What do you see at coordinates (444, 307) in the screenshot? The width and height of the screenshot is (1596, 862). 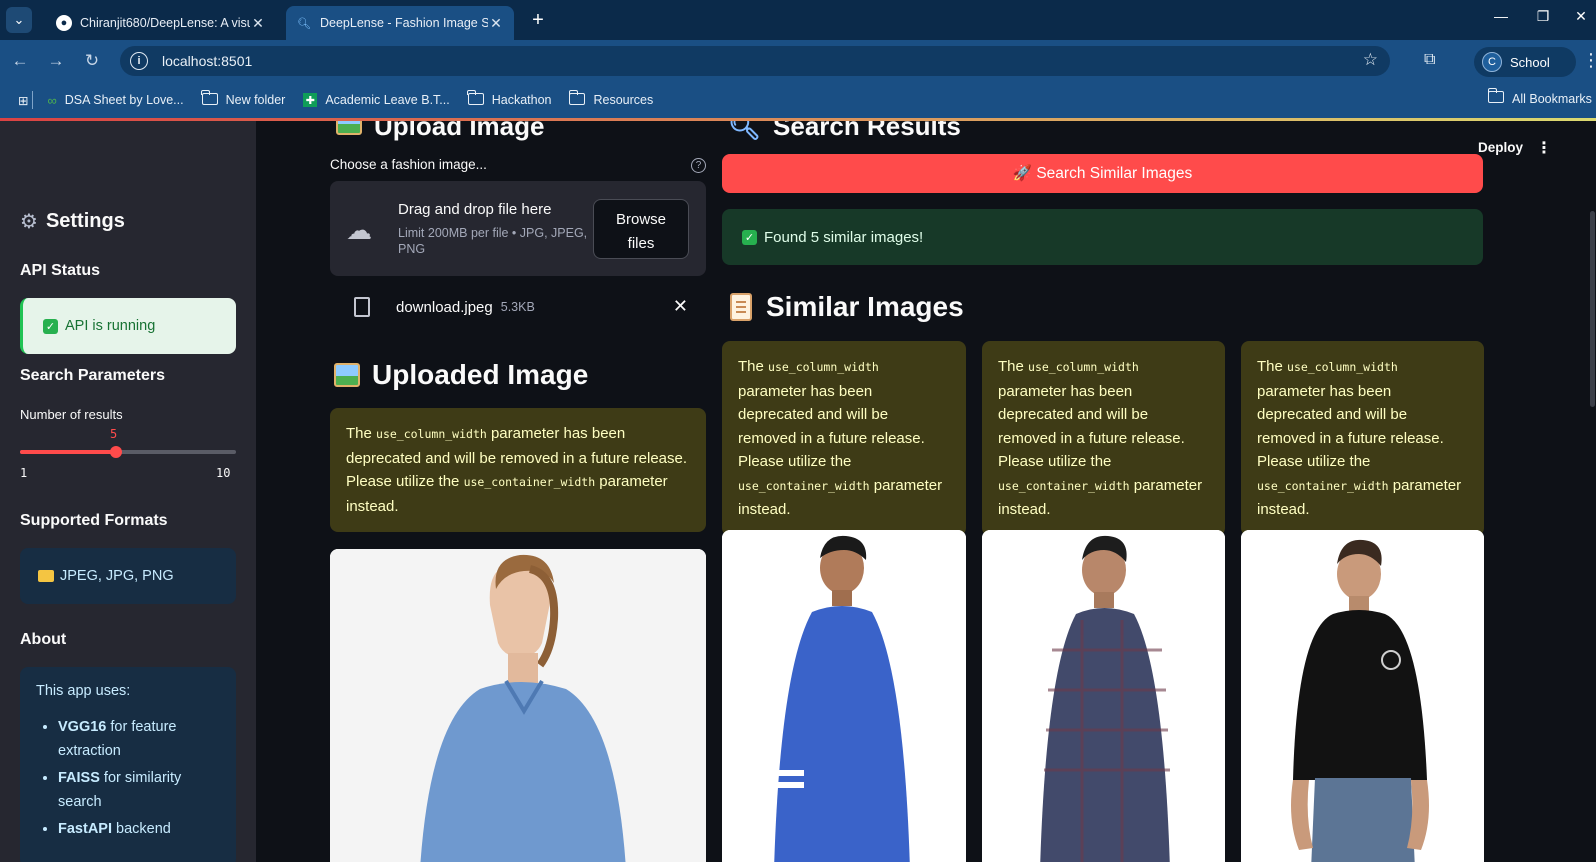 I see `file-name: download.jpeg` at bounding box center [444, 307].